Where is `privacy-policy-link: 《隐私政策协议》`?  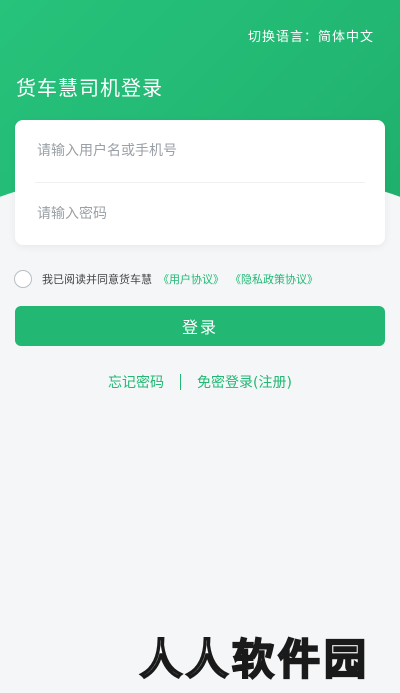
privacy-policy-link: 《隐私政策协议》 is located at coordinates (274, 279).